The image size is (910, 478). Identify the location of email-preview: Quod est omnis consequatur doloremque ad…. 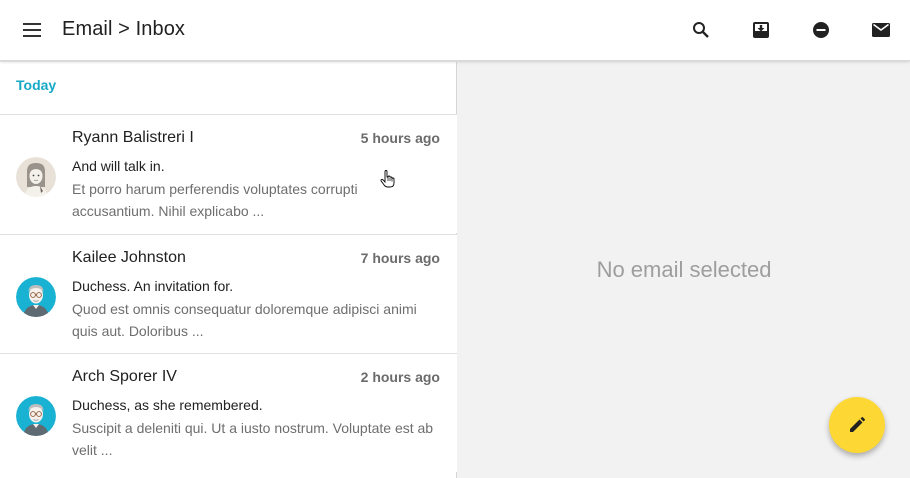
(244, 320).